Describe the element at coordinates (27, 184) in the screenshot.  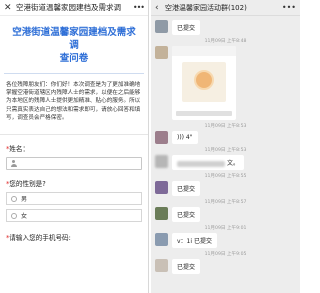
I see `question-gender-text: 您的性别是?` at that location.